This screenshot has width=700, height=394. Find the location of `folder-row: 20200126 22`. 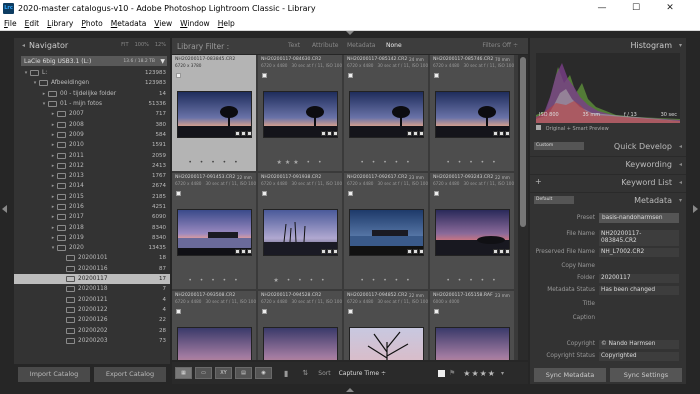

folder-row: 20200126 22 is located at coordinates (92, 320).